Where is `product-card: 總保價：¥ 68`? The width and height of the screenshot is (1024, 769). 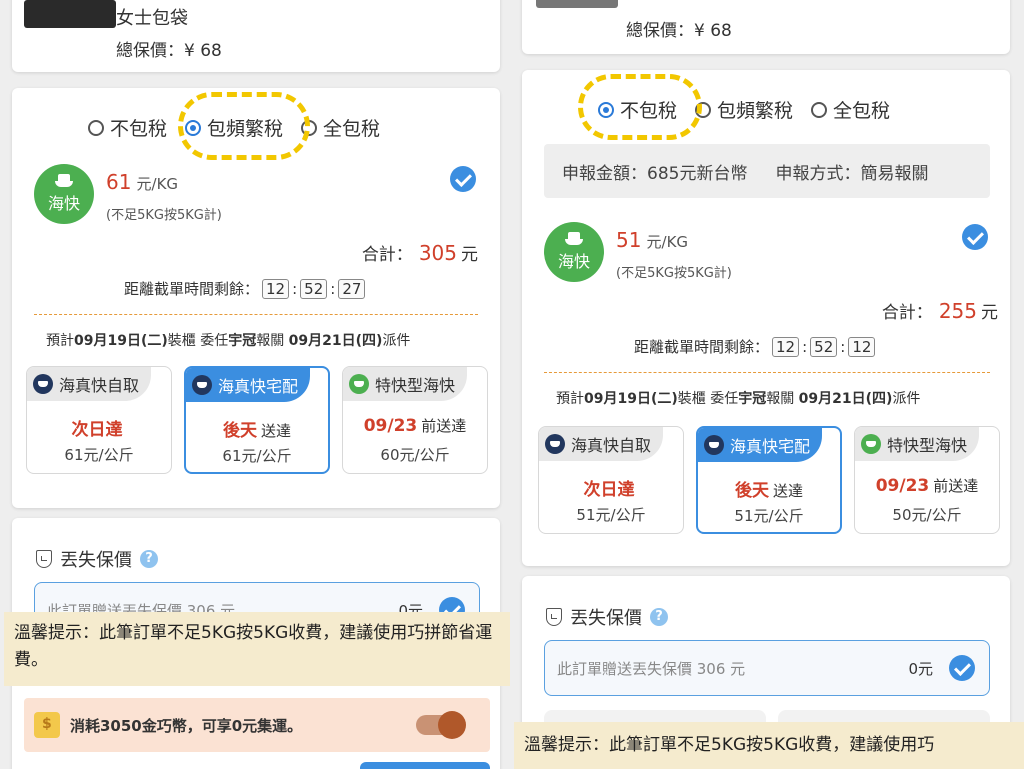 product-card: 總保價：¥ 68 is located at coordinates (766, 27).